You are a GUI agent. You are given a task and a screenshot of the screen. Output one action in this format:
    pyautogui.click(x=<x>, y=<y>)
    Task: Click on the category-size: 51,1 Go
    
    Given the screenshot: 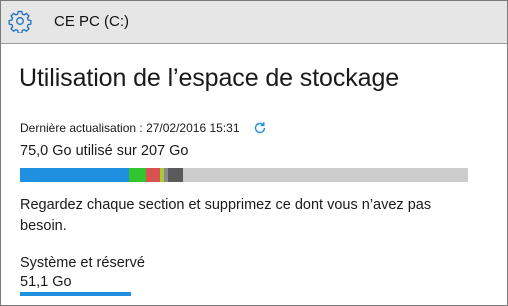 What is the action you would take?
    pyautogui.click(x=46, y=282)
    